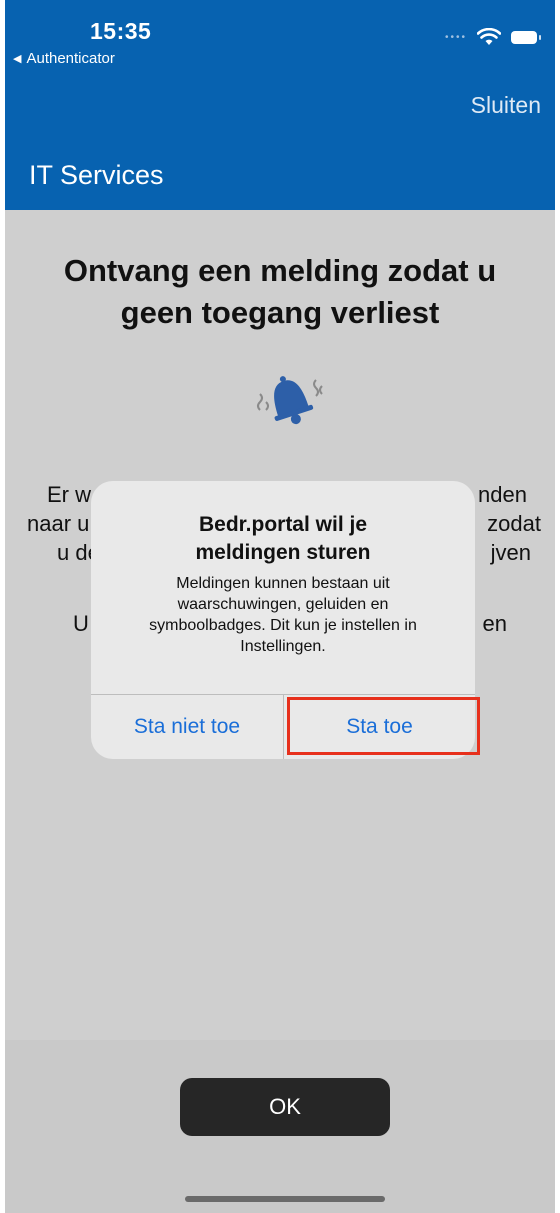 The image size is (560, 1213). Describe the element at coordinates (280, 312) in the screenshot. I see `heading-line-2: geen toegang verliest` at that location.